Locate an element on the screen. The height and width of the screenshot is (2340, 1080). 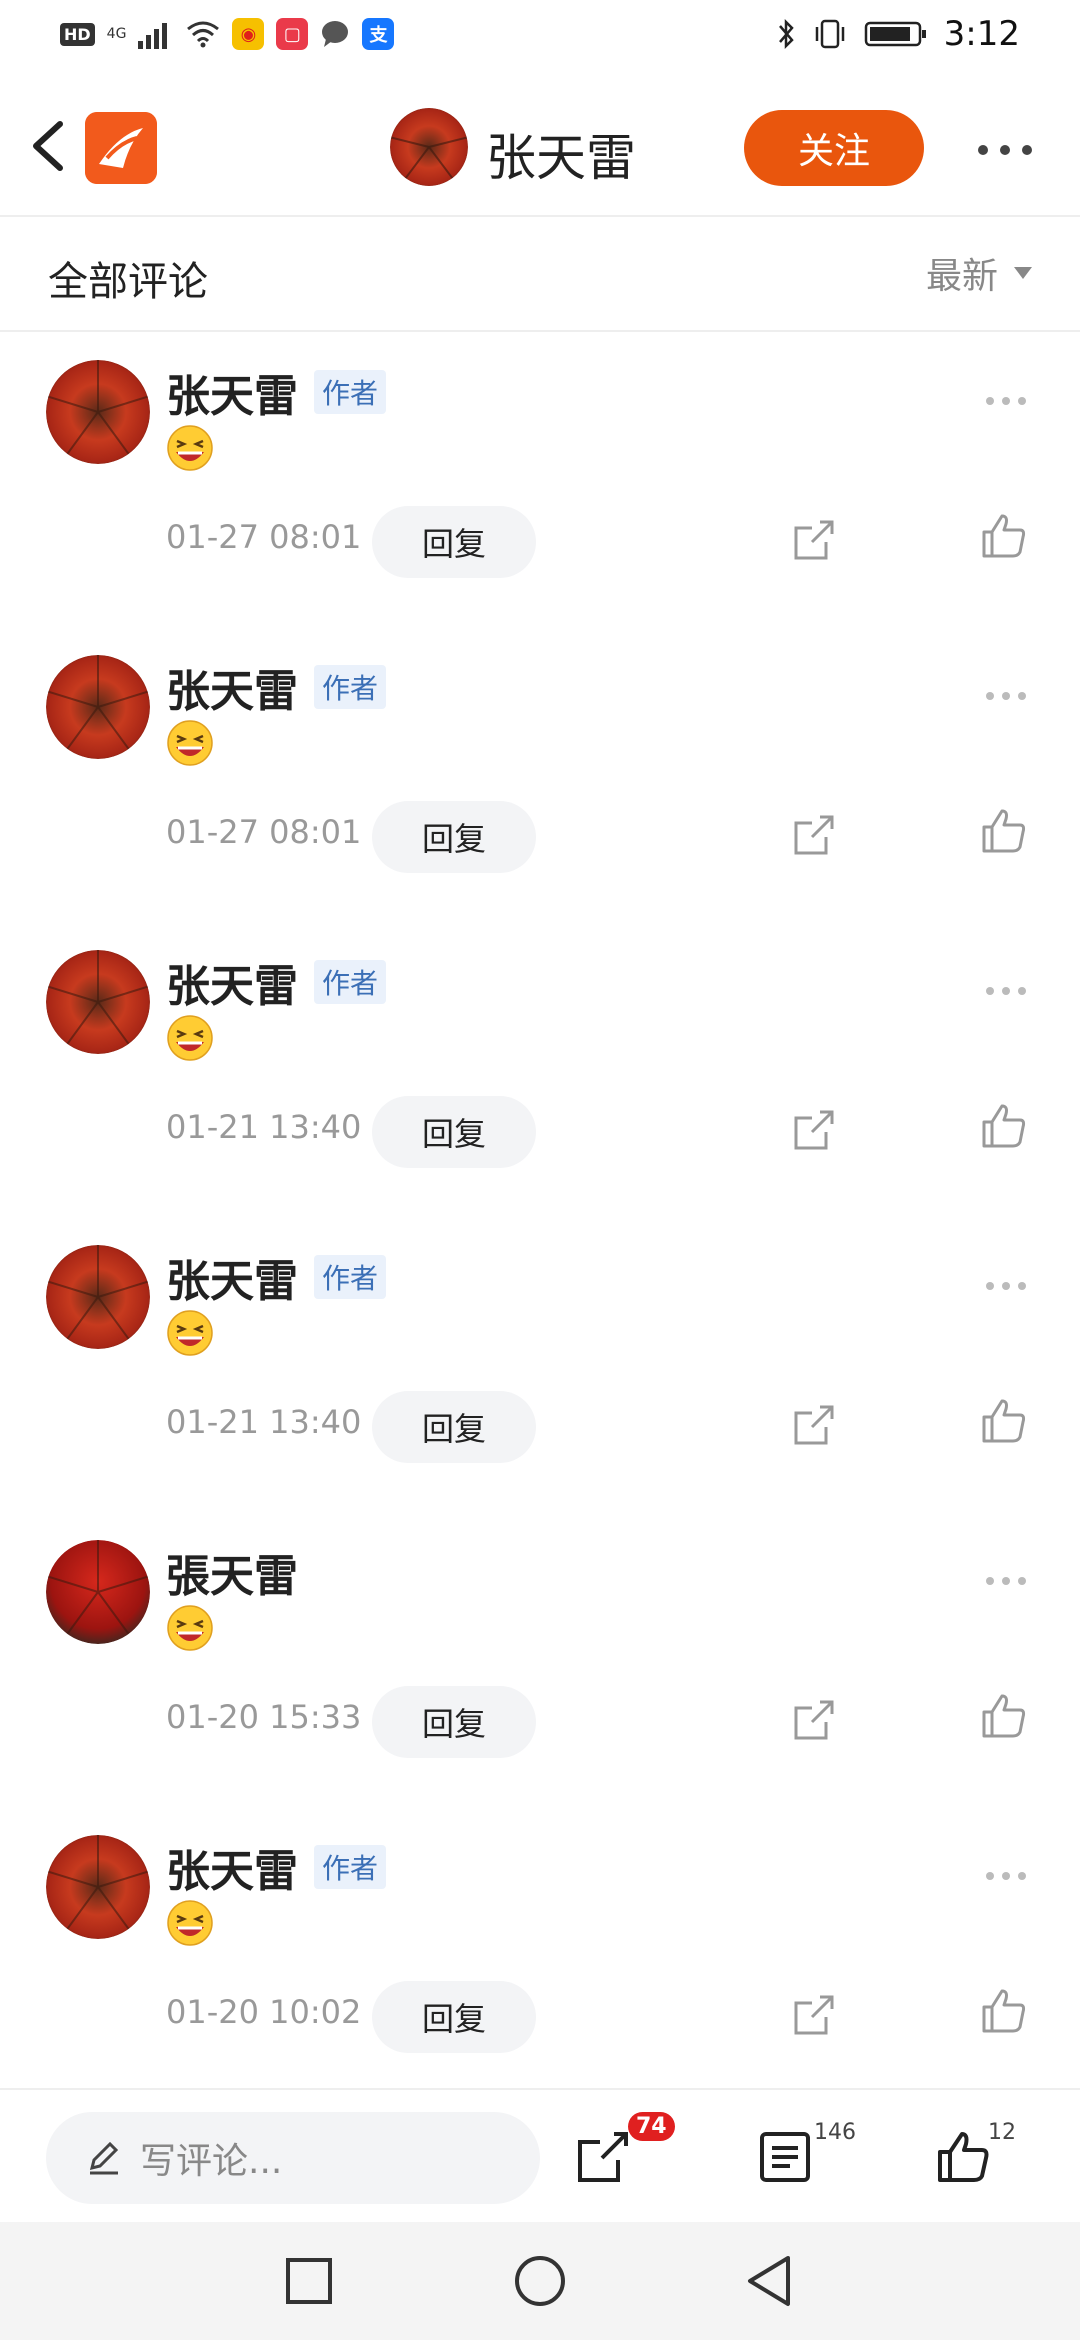
share-count-badge: 74 is located at coordinates (651, 2126).